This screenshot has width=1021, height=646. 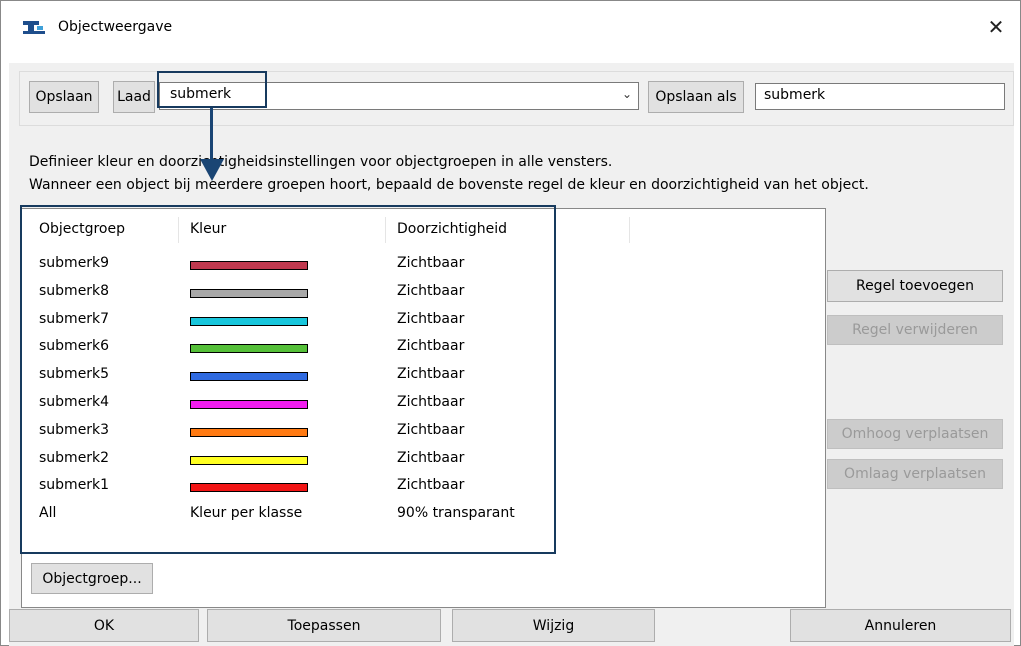 What do you see at coordinates (134, 97) in the screenshot?
I see `load-button: Laad` at bounding box center [134, 97].